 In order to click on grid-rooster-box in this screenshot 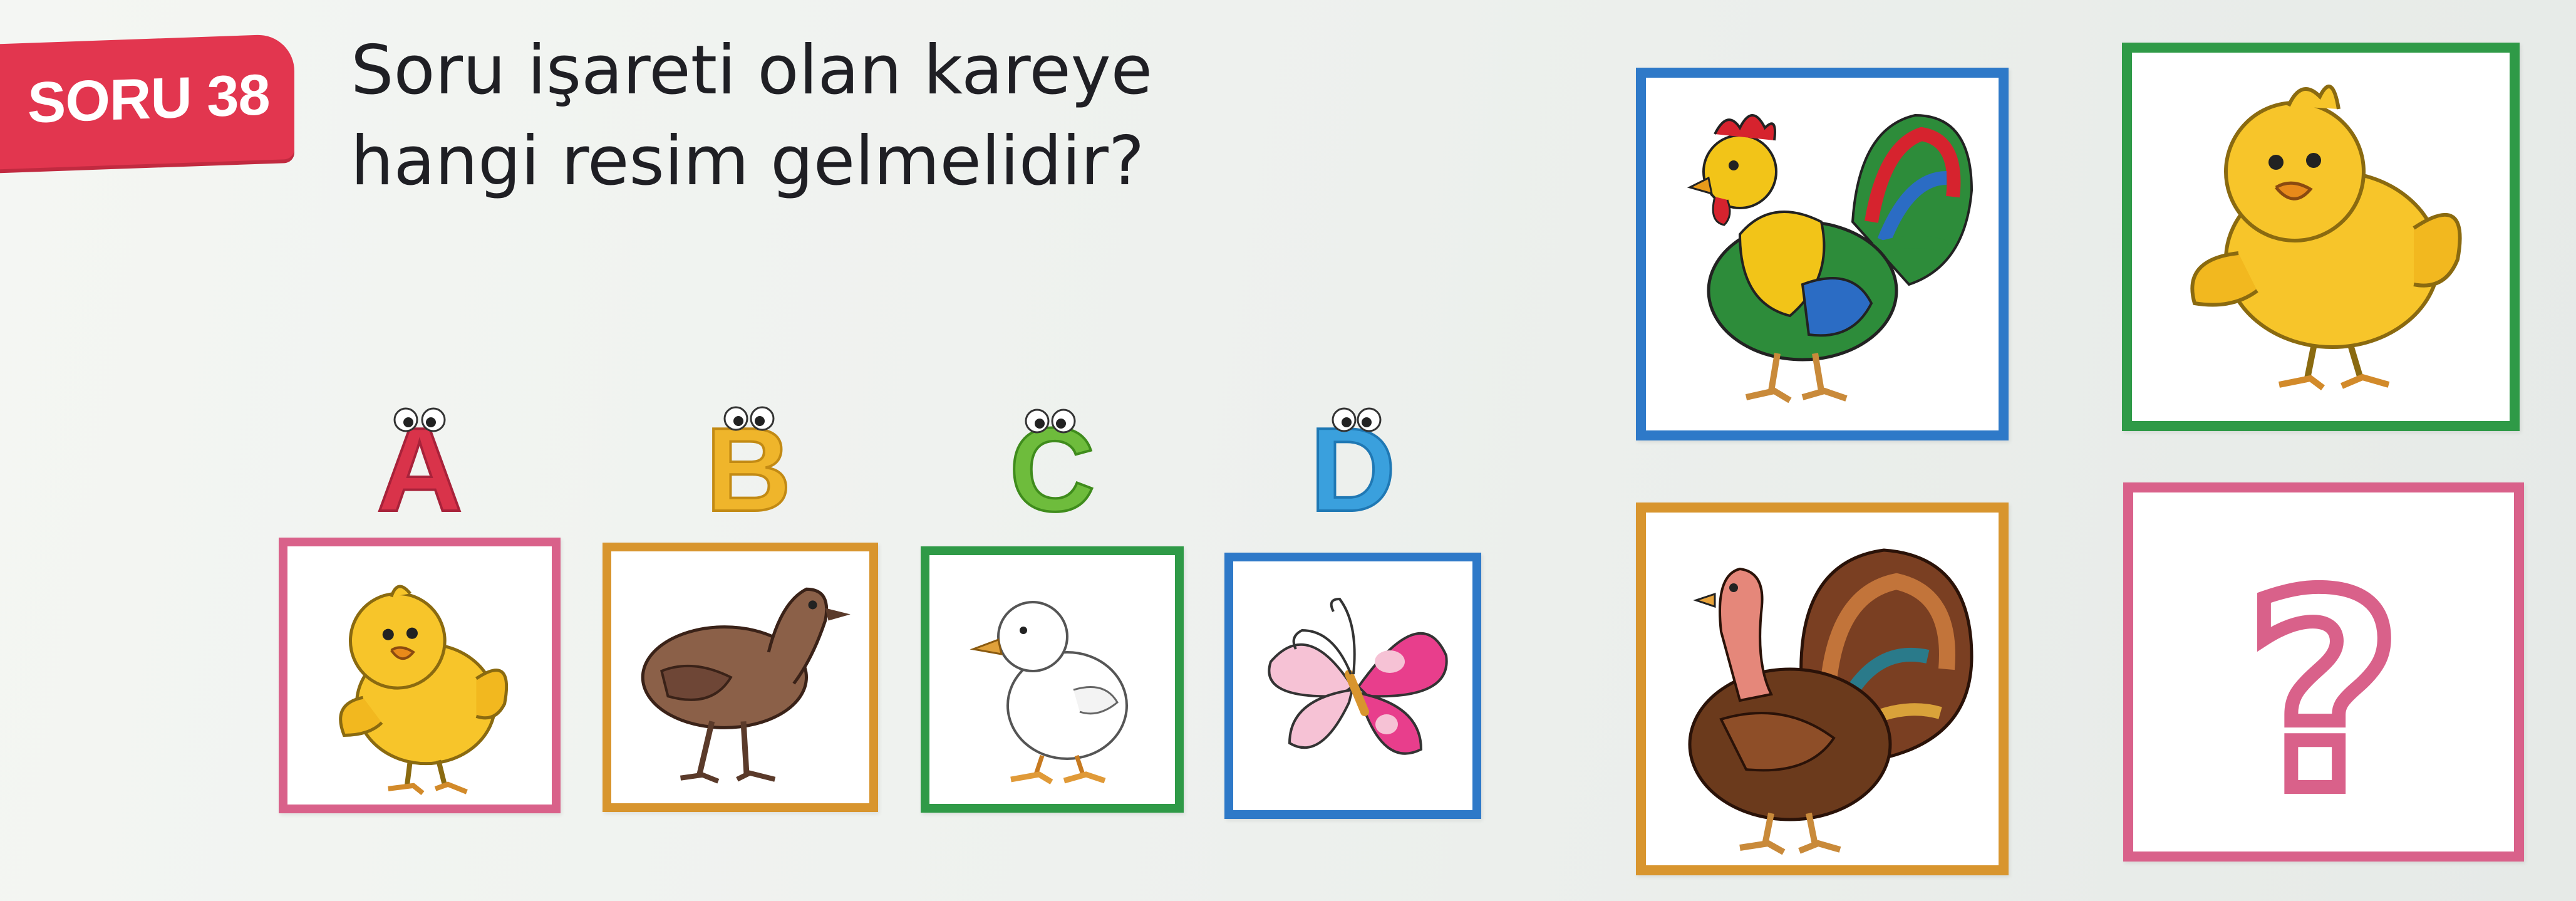, I will do `click(1822, 254)`.